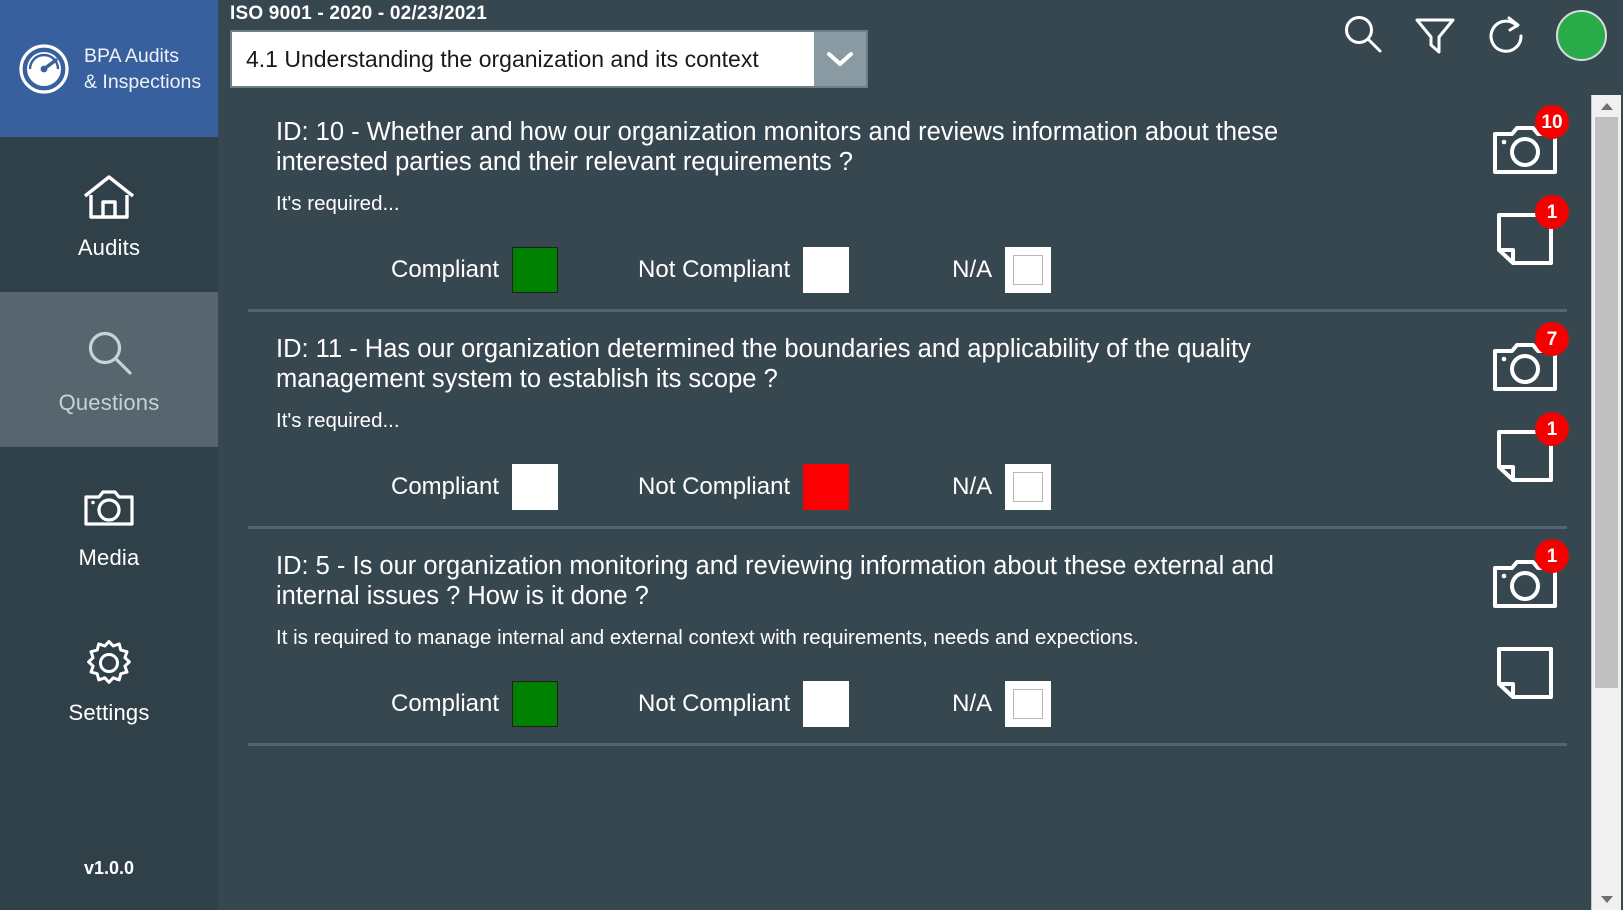 The image size is (1623, 910). What do you see at coordinates (1507, 35) in the screenshot?
I see `refresh-icon` at bounding box center [1507, 35].